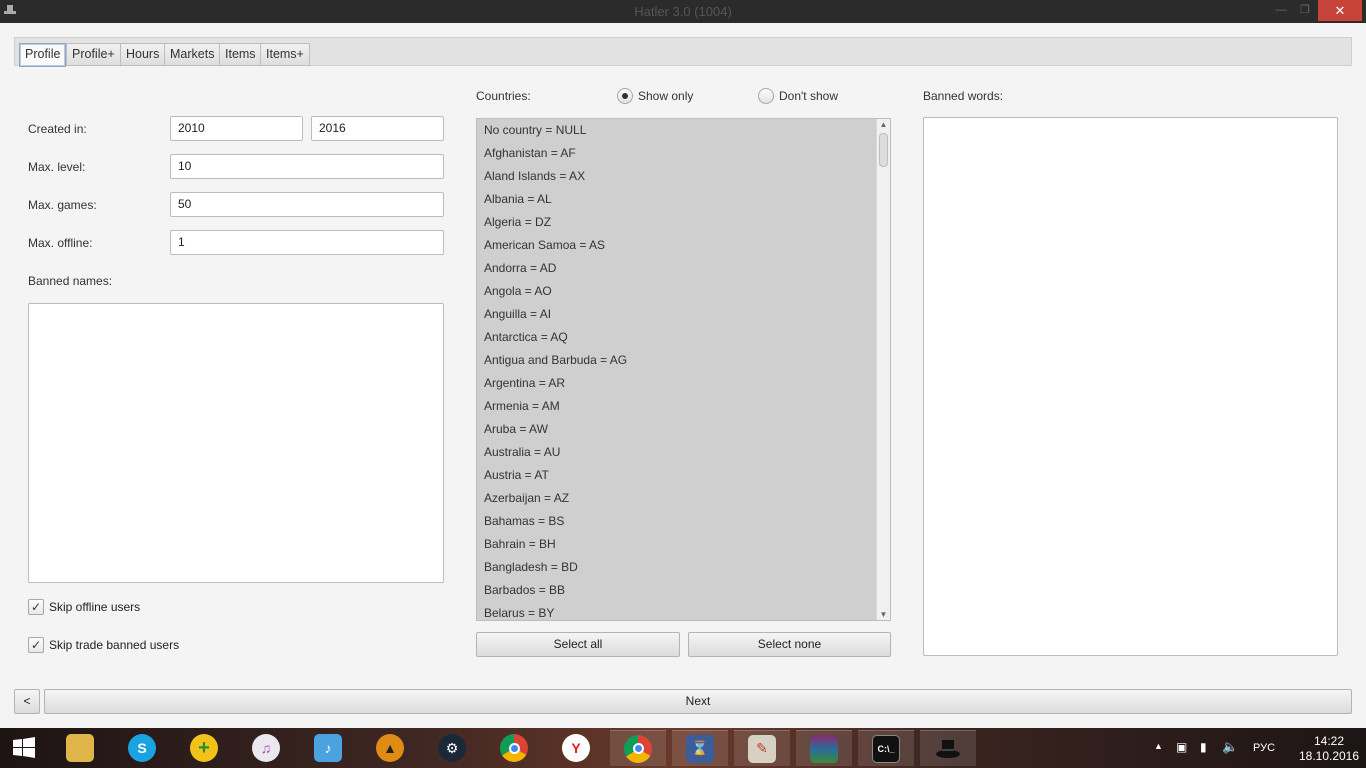 Image resolution: width=1366 pixels, height=768 pixels. What do you see at coordinates (95, 607) in the screenshot?
I see `skip-offline-label: Skip offline users` at bounding box center [95, 607].